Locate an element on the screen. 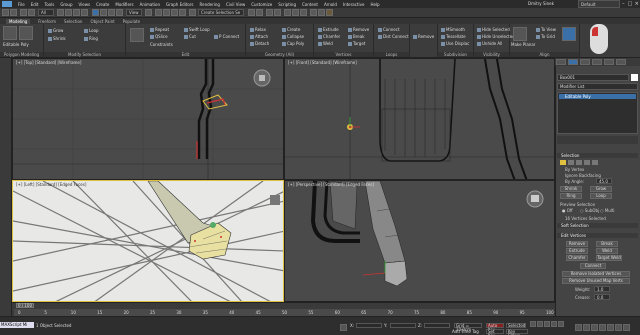 The width and height of the screenshot is (640, 335). msmooth-button: MSmooth is located at coordinates (453, 29).